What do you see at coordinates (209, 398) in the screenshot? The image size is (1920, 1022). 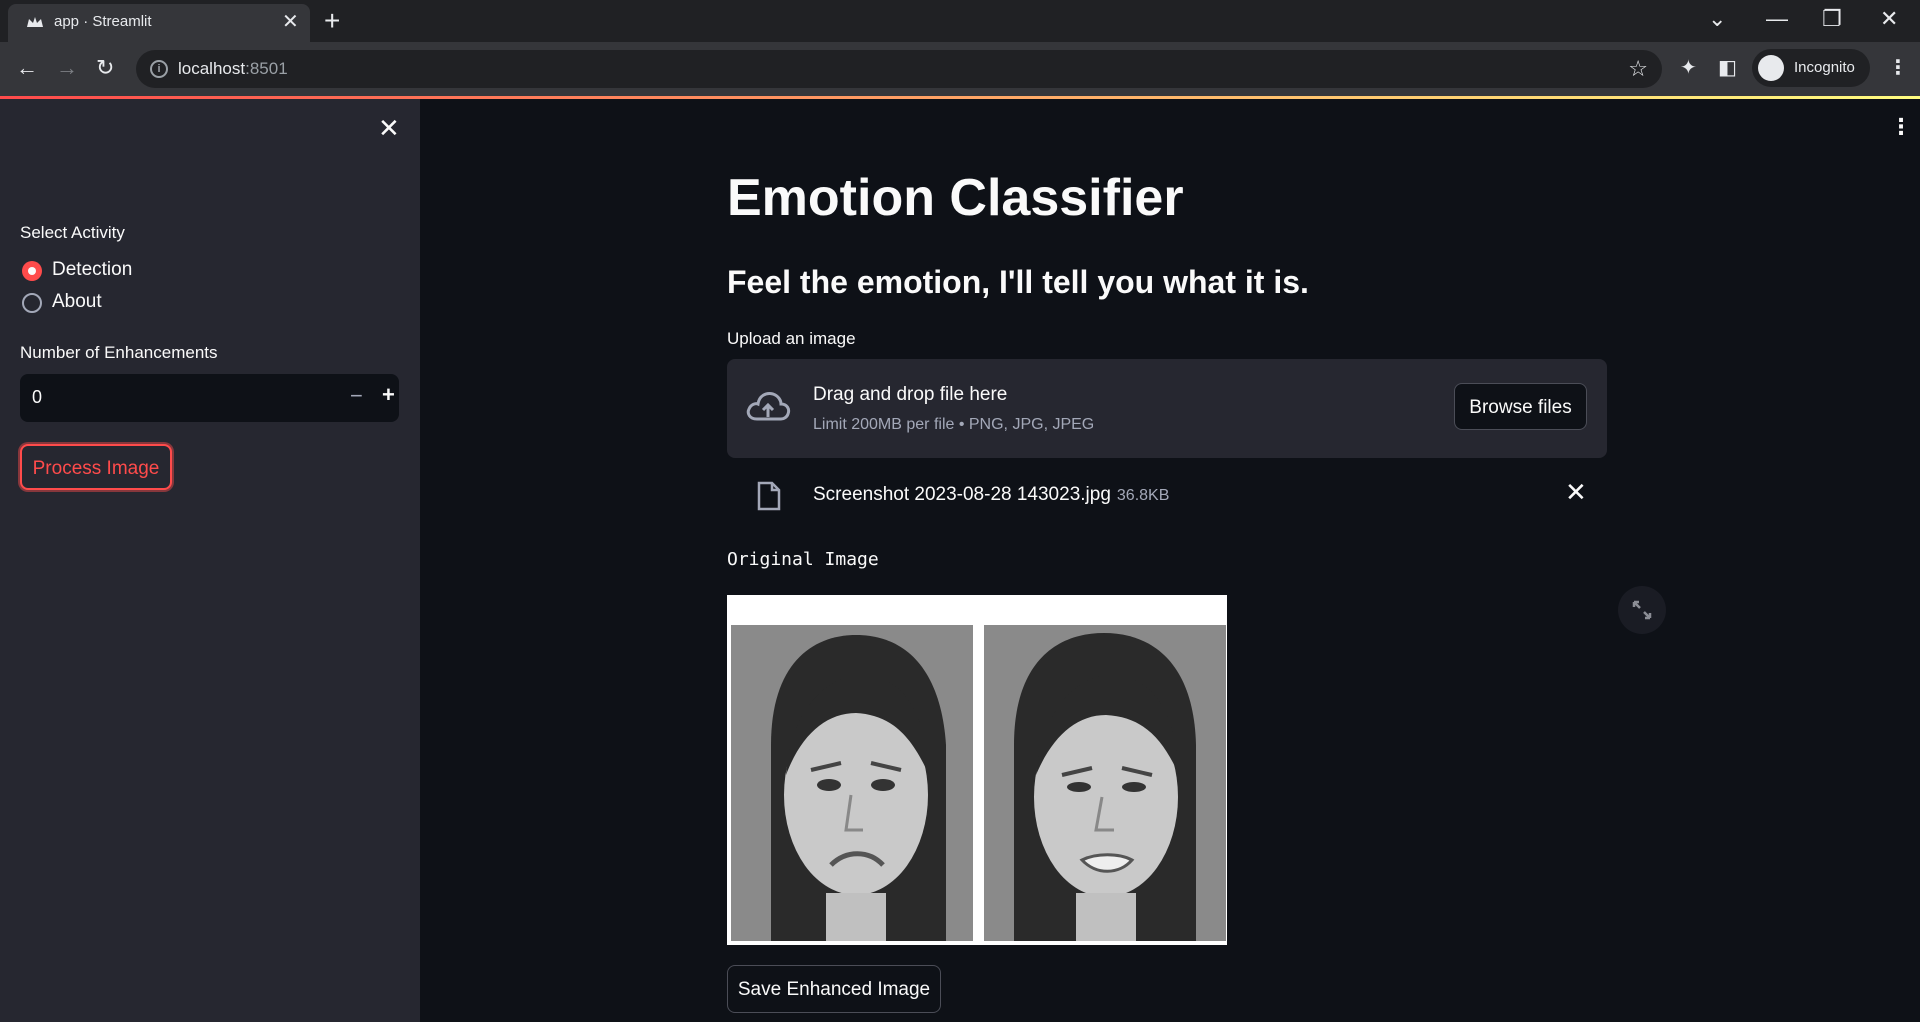 I see `enhancements-number-input: 0 − +` at bounding box center [209, 398].